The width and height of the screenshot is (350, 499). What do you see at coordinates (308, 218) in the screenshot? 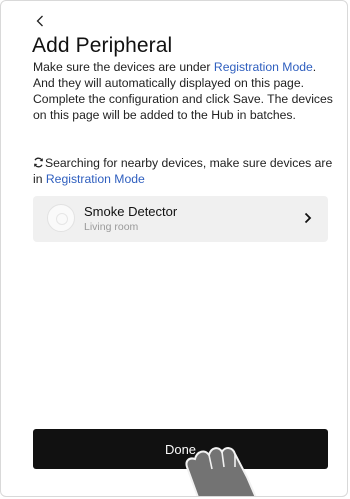
I see `chevron-right-icon` at bounding box center [308, 218].